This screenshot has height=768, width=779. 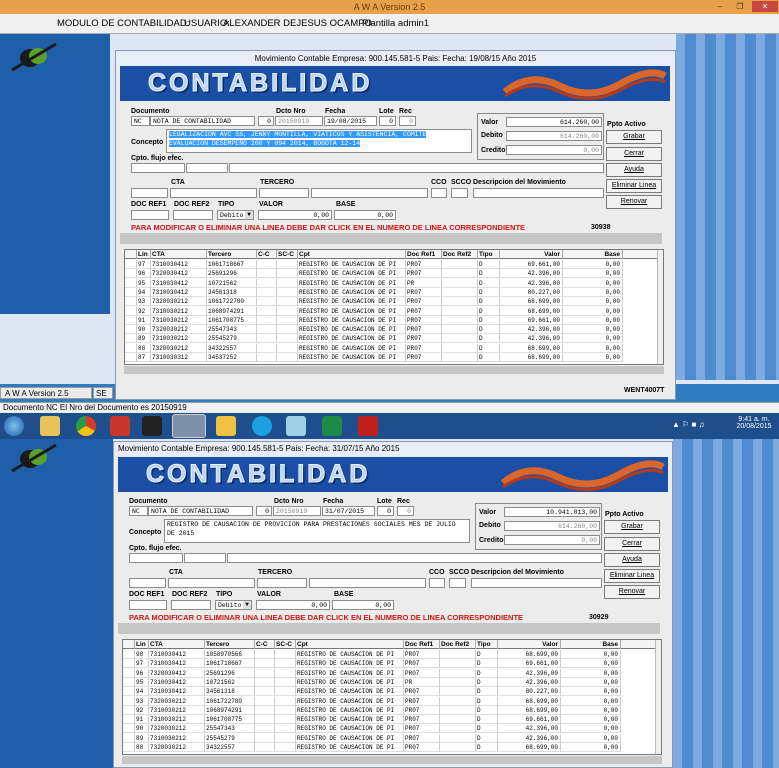 What do you see at coordinates (632, 560) in the screenshot?
I see `ayuda-button-2: Ayuda` at bounding box center [632, 560].